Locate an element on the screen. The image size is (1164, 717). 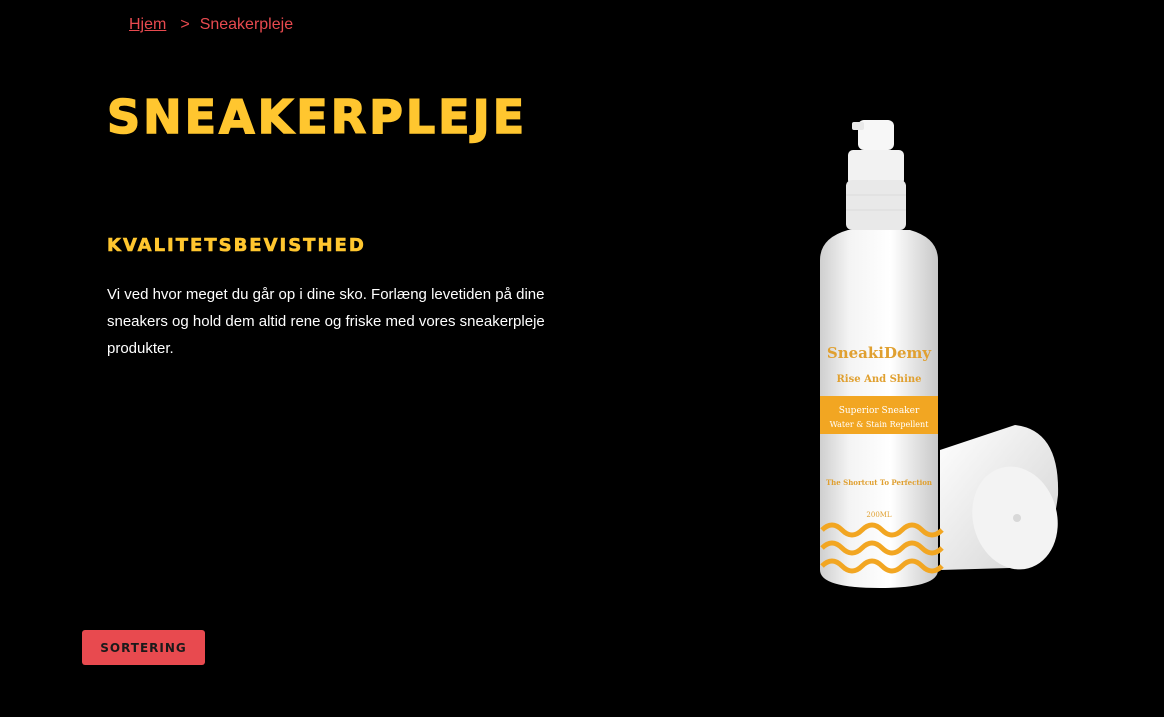
sort-button: SORTERING is located at coordinates (143, 647).